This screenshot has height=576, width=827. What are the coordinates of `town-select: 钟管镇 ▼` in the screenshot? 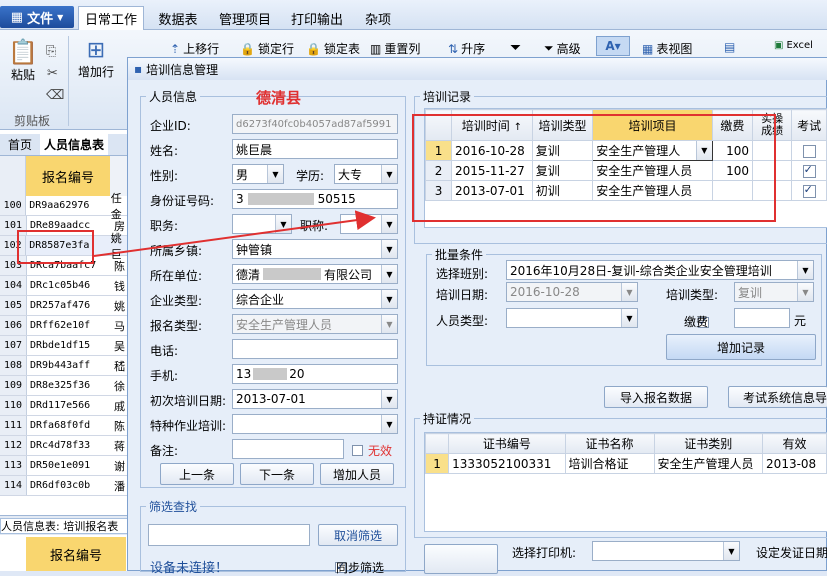 It's located at (315, 249).